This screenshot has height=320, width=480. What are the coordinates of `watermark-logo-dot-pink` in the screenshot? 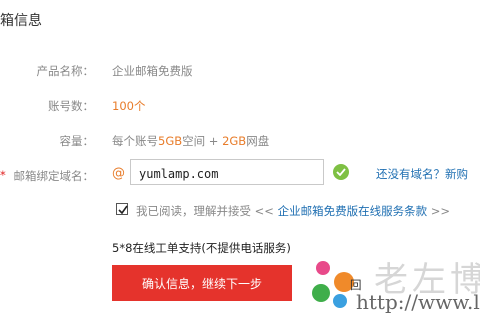 It's located at (323, 268).